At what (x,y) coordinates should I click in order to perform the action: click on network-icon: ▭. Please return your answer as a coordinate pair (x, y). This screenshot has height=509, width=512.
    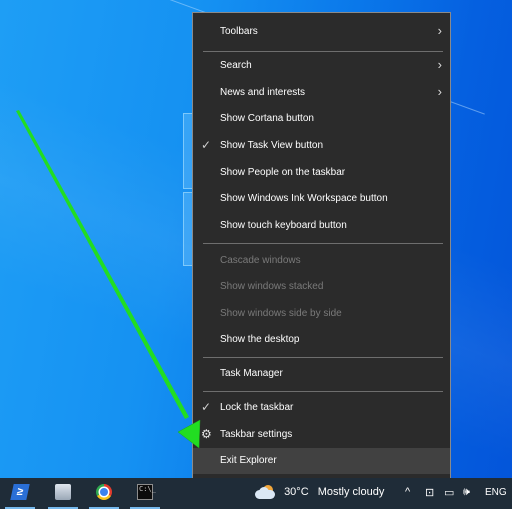
    Looking at the image, I should click on (449, 492).